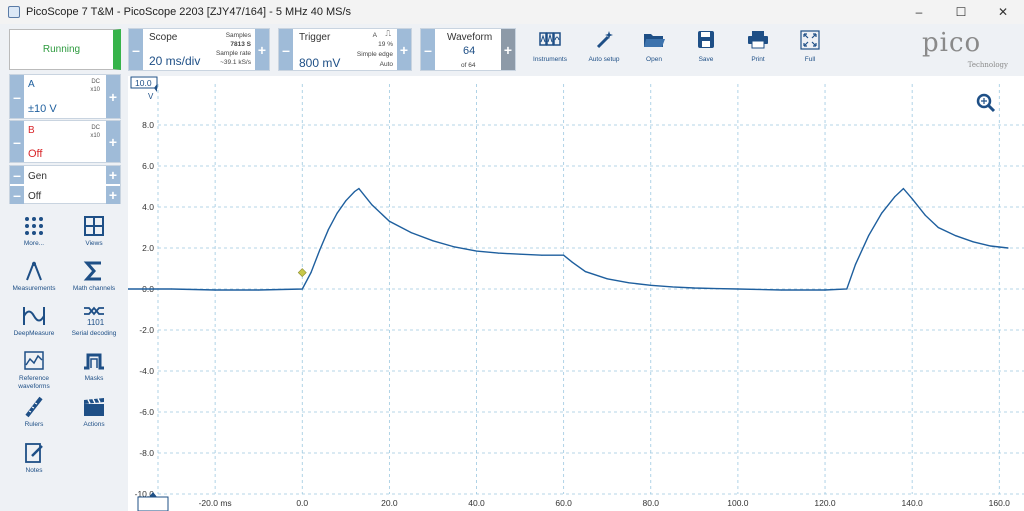 The width and height of the screenshot is (1024, 511). What do you see at coordinates (95, 136) in the screenshot?
I see `channel-b-probe: x10` at bounding box center [95, 136].